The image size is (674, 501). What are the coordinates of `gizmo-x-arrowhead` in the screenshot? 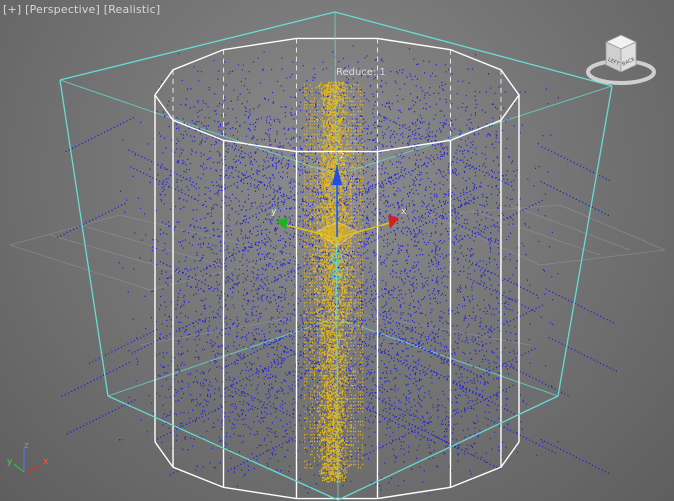 It's located at (393, 222).